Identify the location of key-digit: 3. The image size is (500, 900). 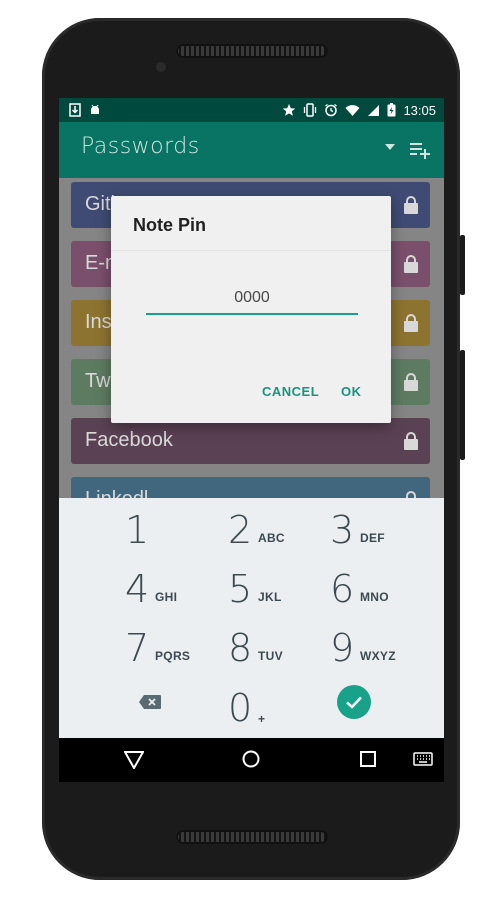
(342, 530).